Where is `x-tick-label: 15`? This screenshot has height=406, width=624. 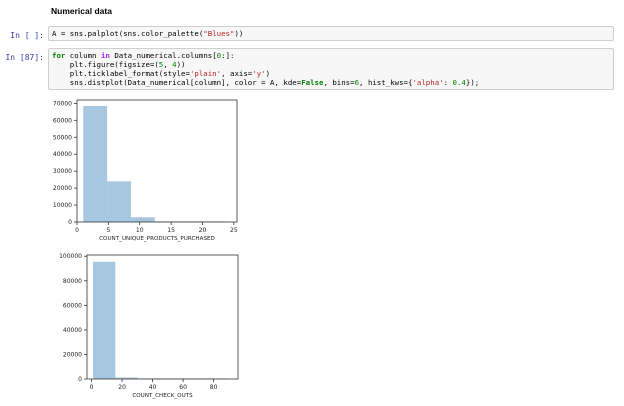 x-tick-label: 15 is located at coordinates (171, 230).